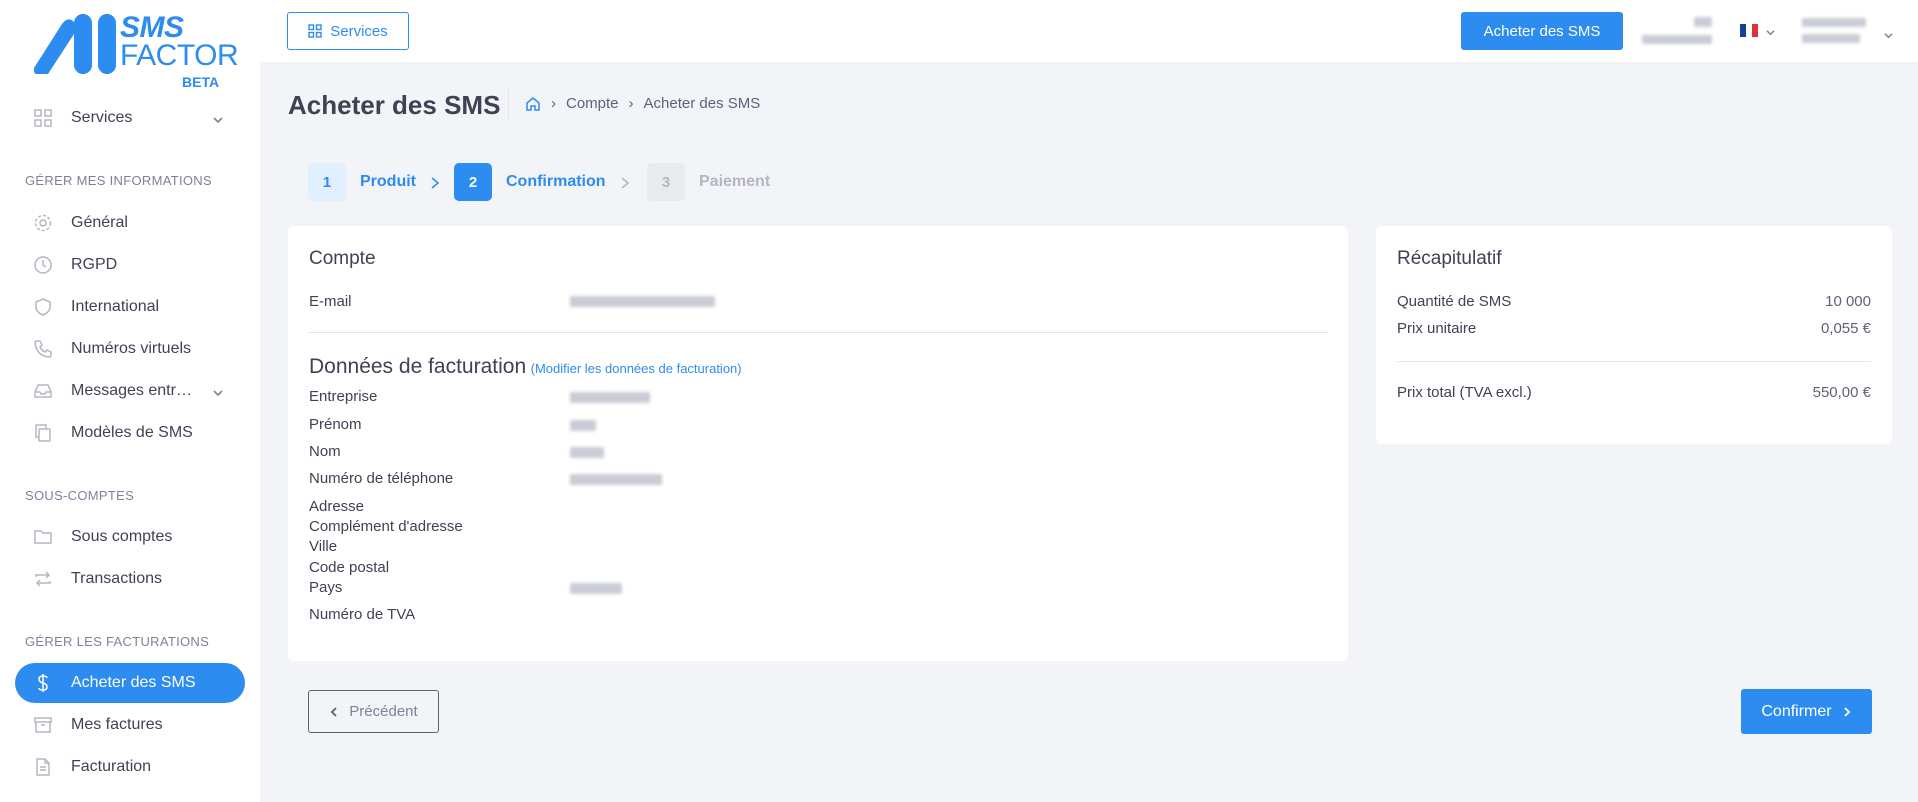  I want to click on france-flag-icon, so click(1749, 30).